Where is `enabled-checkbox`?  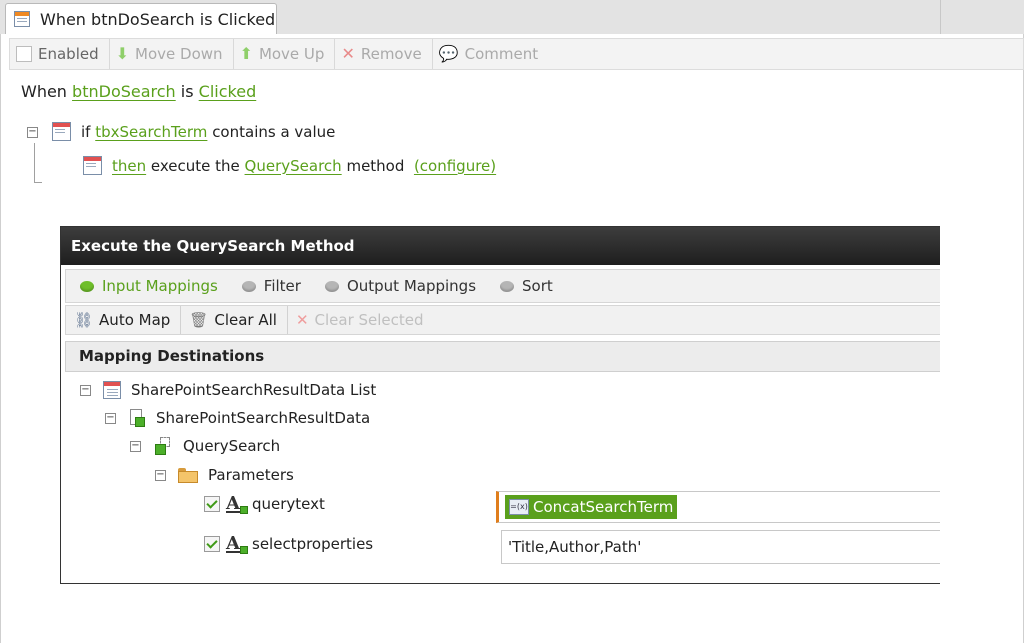
enabled-checkbox is located at coordinates (24, 54).